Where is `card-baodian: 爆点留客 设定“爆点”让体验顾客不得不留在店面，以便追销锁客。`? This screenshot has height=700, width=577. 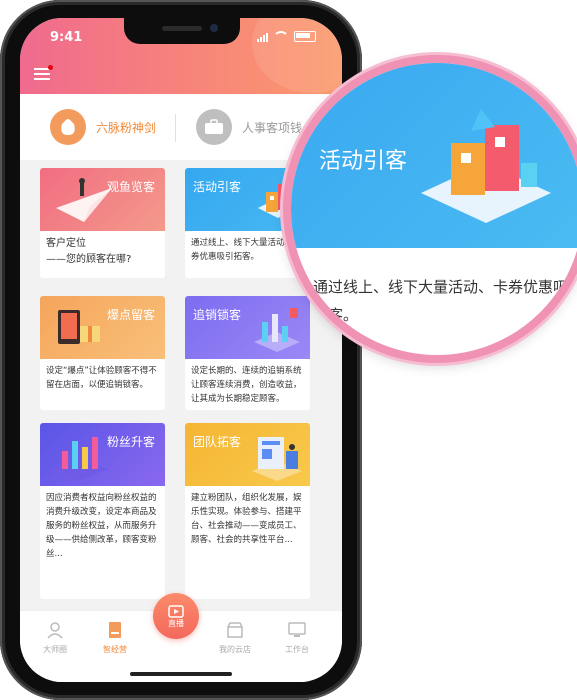 card-baodian: 爆点留客 设定“爆点”让体验顾客不得不留在店面，以便追销锁客。 is located at coordinates (102, 353).